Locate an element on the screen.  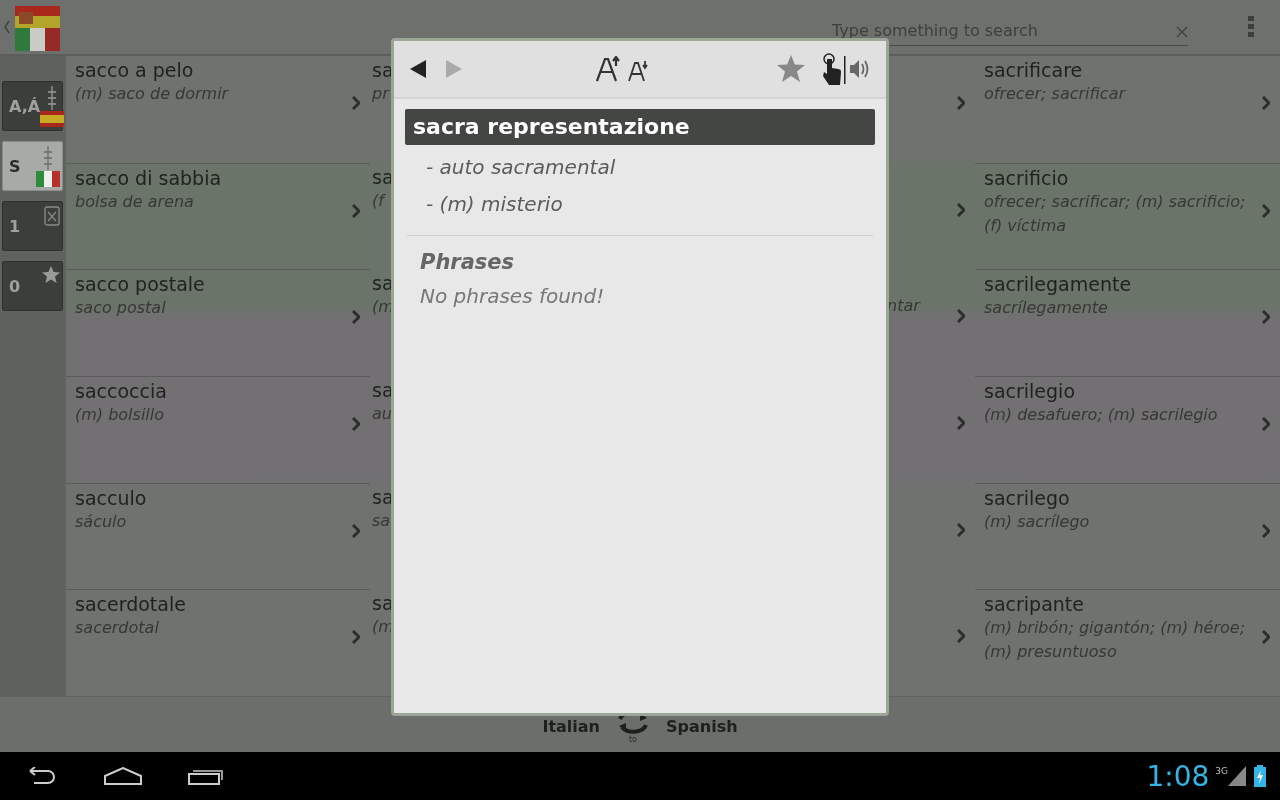
entry-translation: bolsa de arena is located at coordinates (134, 201).